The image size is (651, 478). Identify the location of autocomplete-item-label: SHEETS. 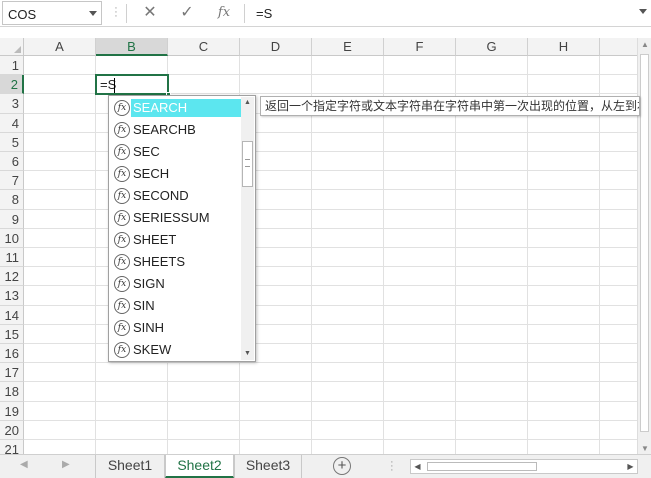
(159, 261).